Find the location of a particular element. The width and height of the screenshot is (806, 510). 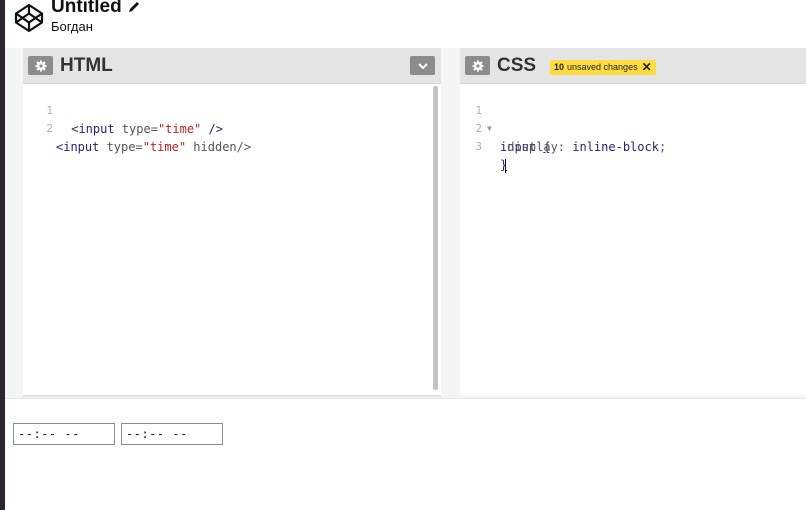

code-rest: hidden/> is located at coordinates (219, 147).